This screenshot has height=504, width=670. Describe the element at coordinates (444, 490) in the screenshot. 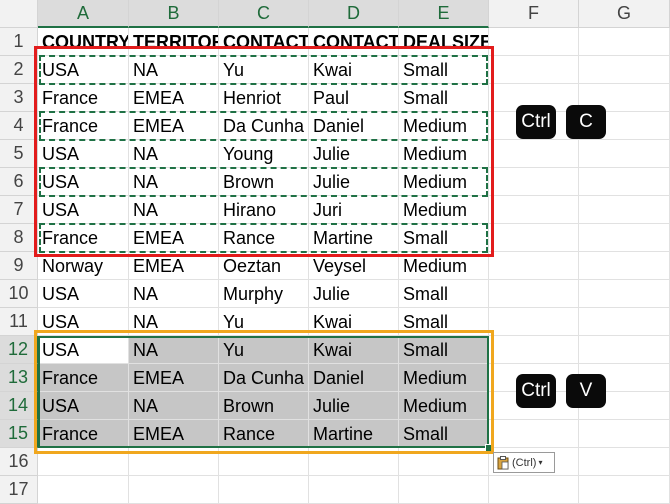

I see `cell-e17` at that location.